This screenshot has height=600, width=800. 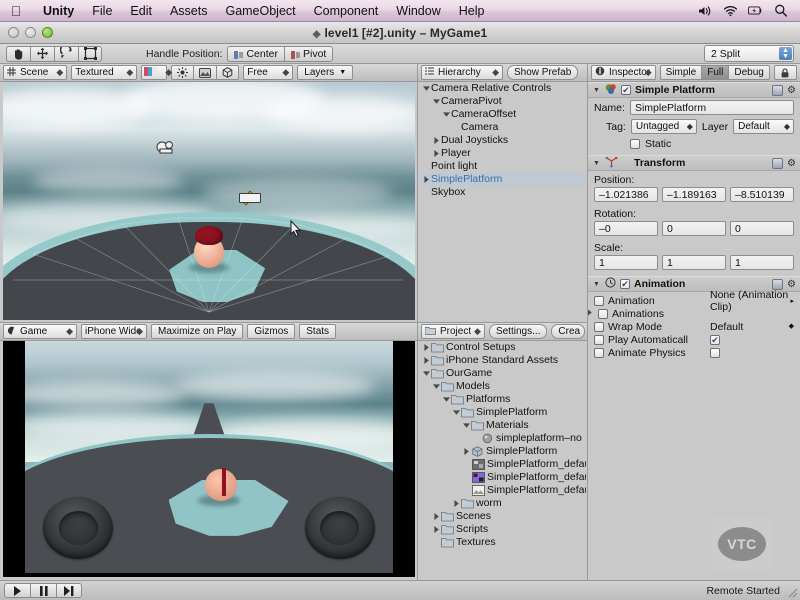 I want to click on rotation-y-field: 0, so click(x=694, y=228).